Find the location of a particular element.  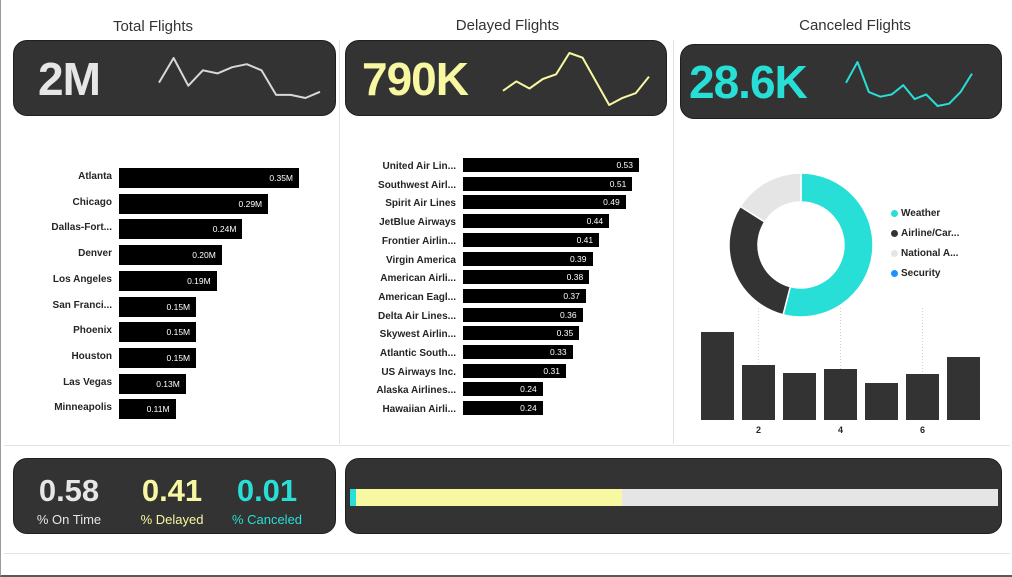

legend-item: Weather is located at coordinates (915, 213).